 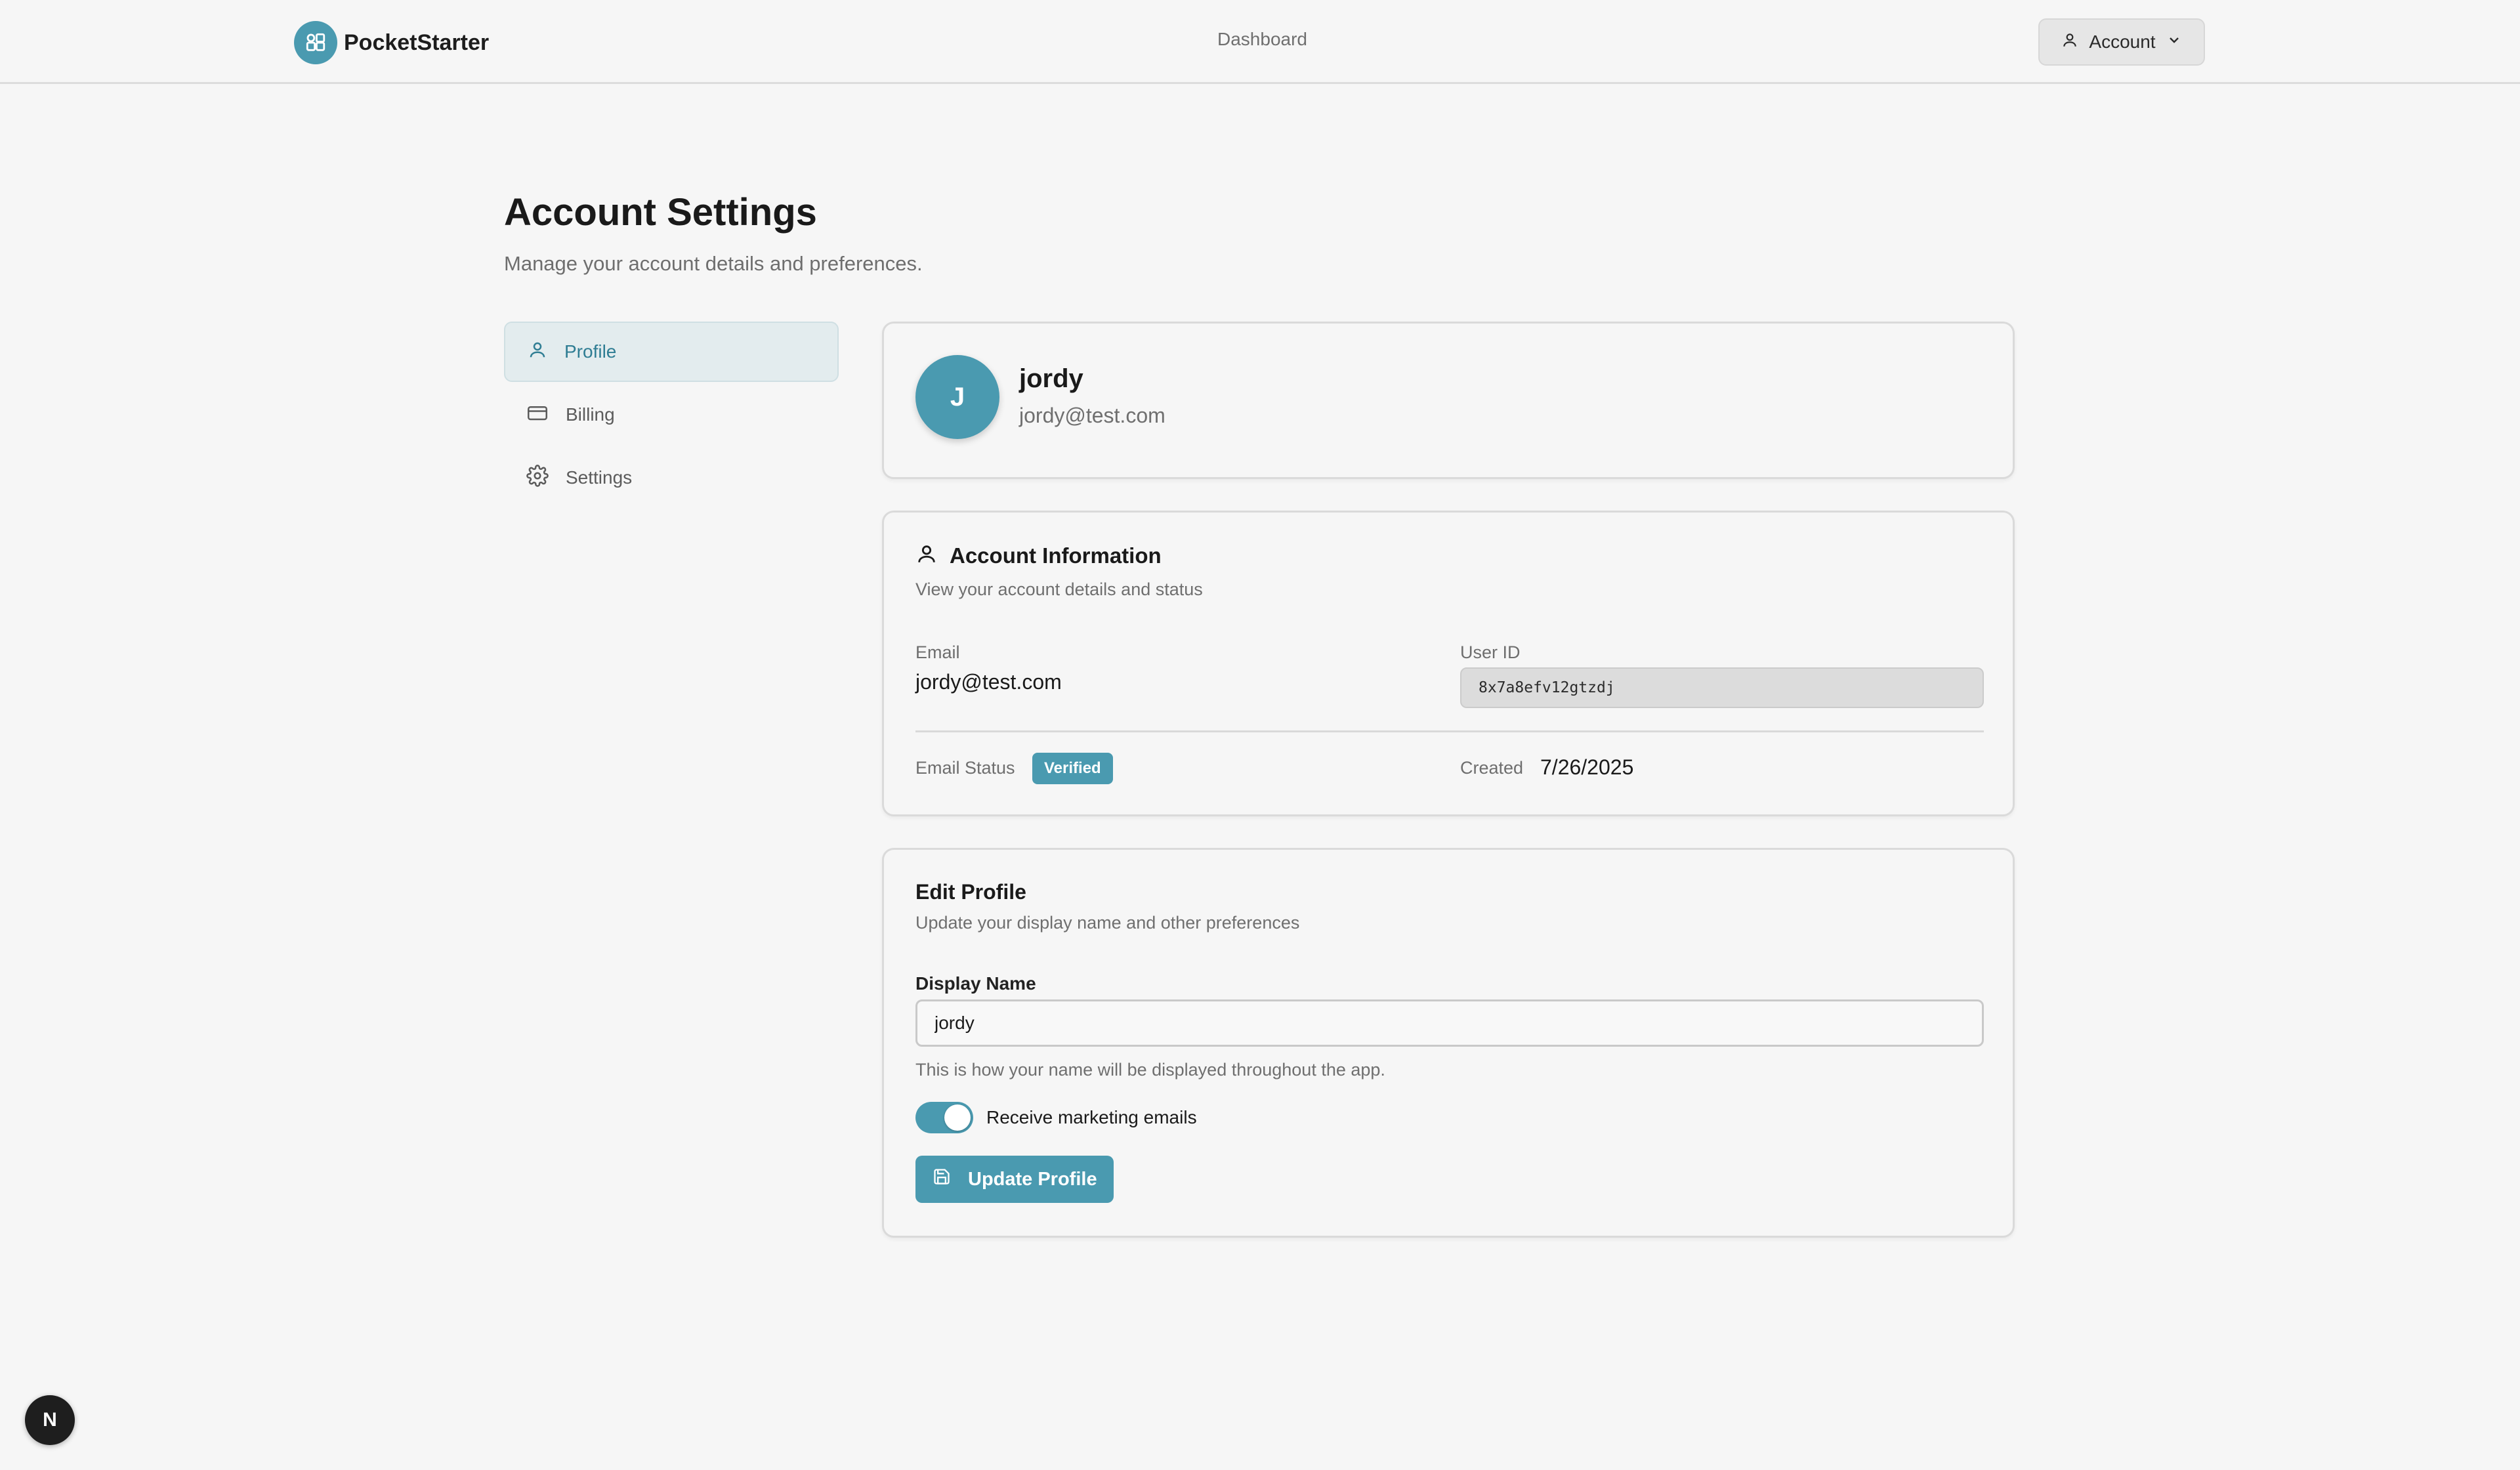 What do you see at coordinates (599, 477) in the screenshot?
I see `sidebar-item-label: Settings` at bounding box center [599, 477].